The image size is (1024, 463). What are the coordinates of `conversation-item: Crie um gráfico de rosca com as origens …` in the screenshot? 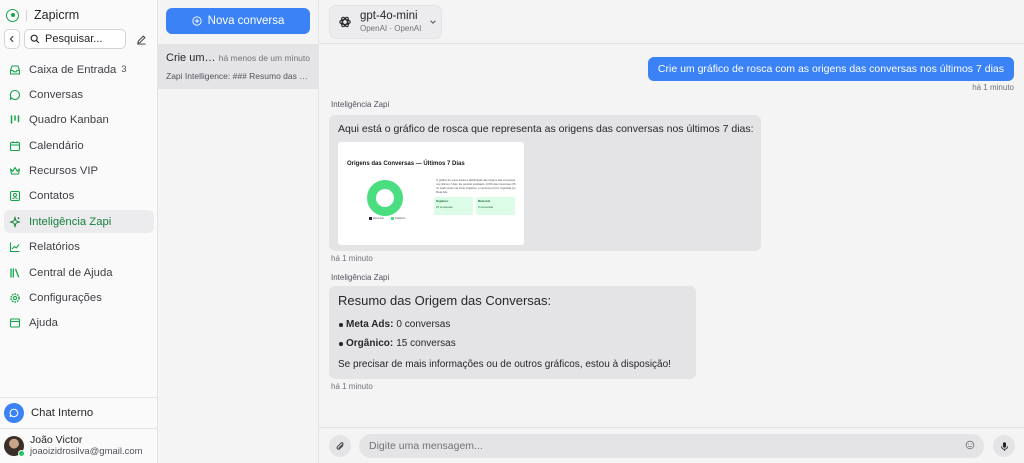 It's located at (238, 66).